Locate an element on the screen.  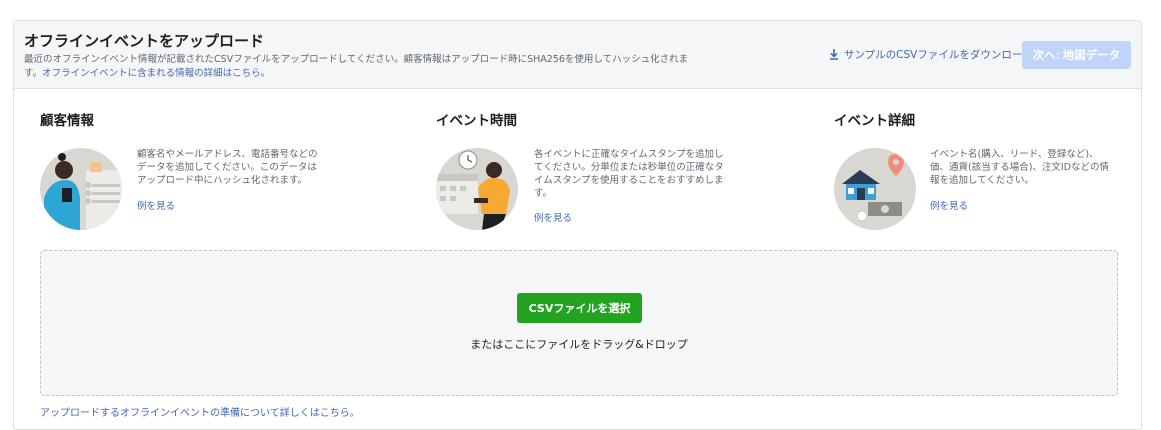
event-details-example-link: 例を見る is located at coordinates (949, 205).